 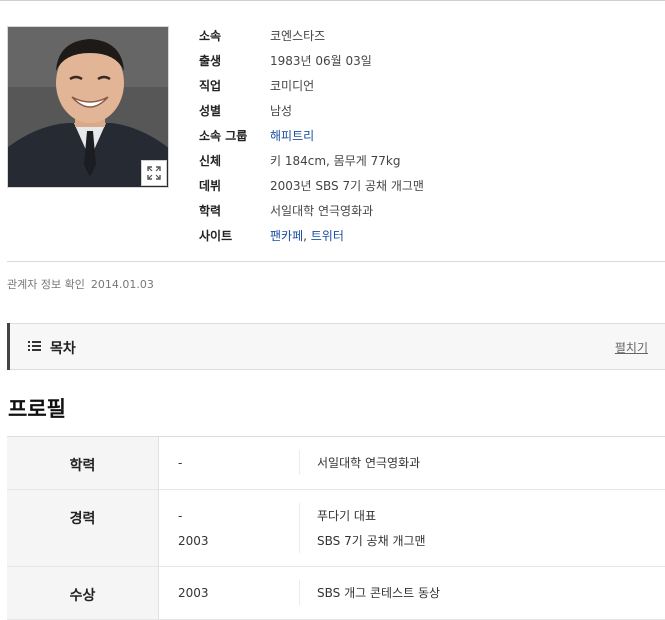 I want to click on info-row-group: 소속 그룹 해피트리, so click(x=311, y=135).